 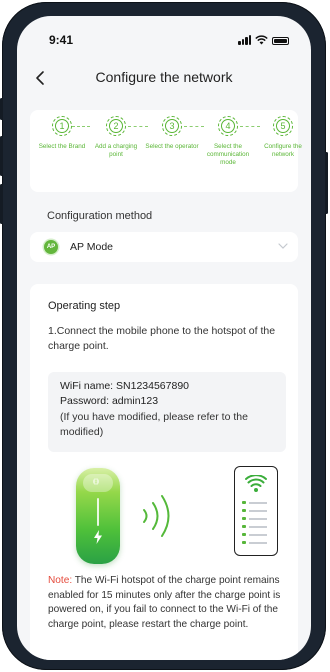 What do you see at coordinates (85, 401) in the screenshot?
I see `password-label: Password:` at bounding box center [85, 401].